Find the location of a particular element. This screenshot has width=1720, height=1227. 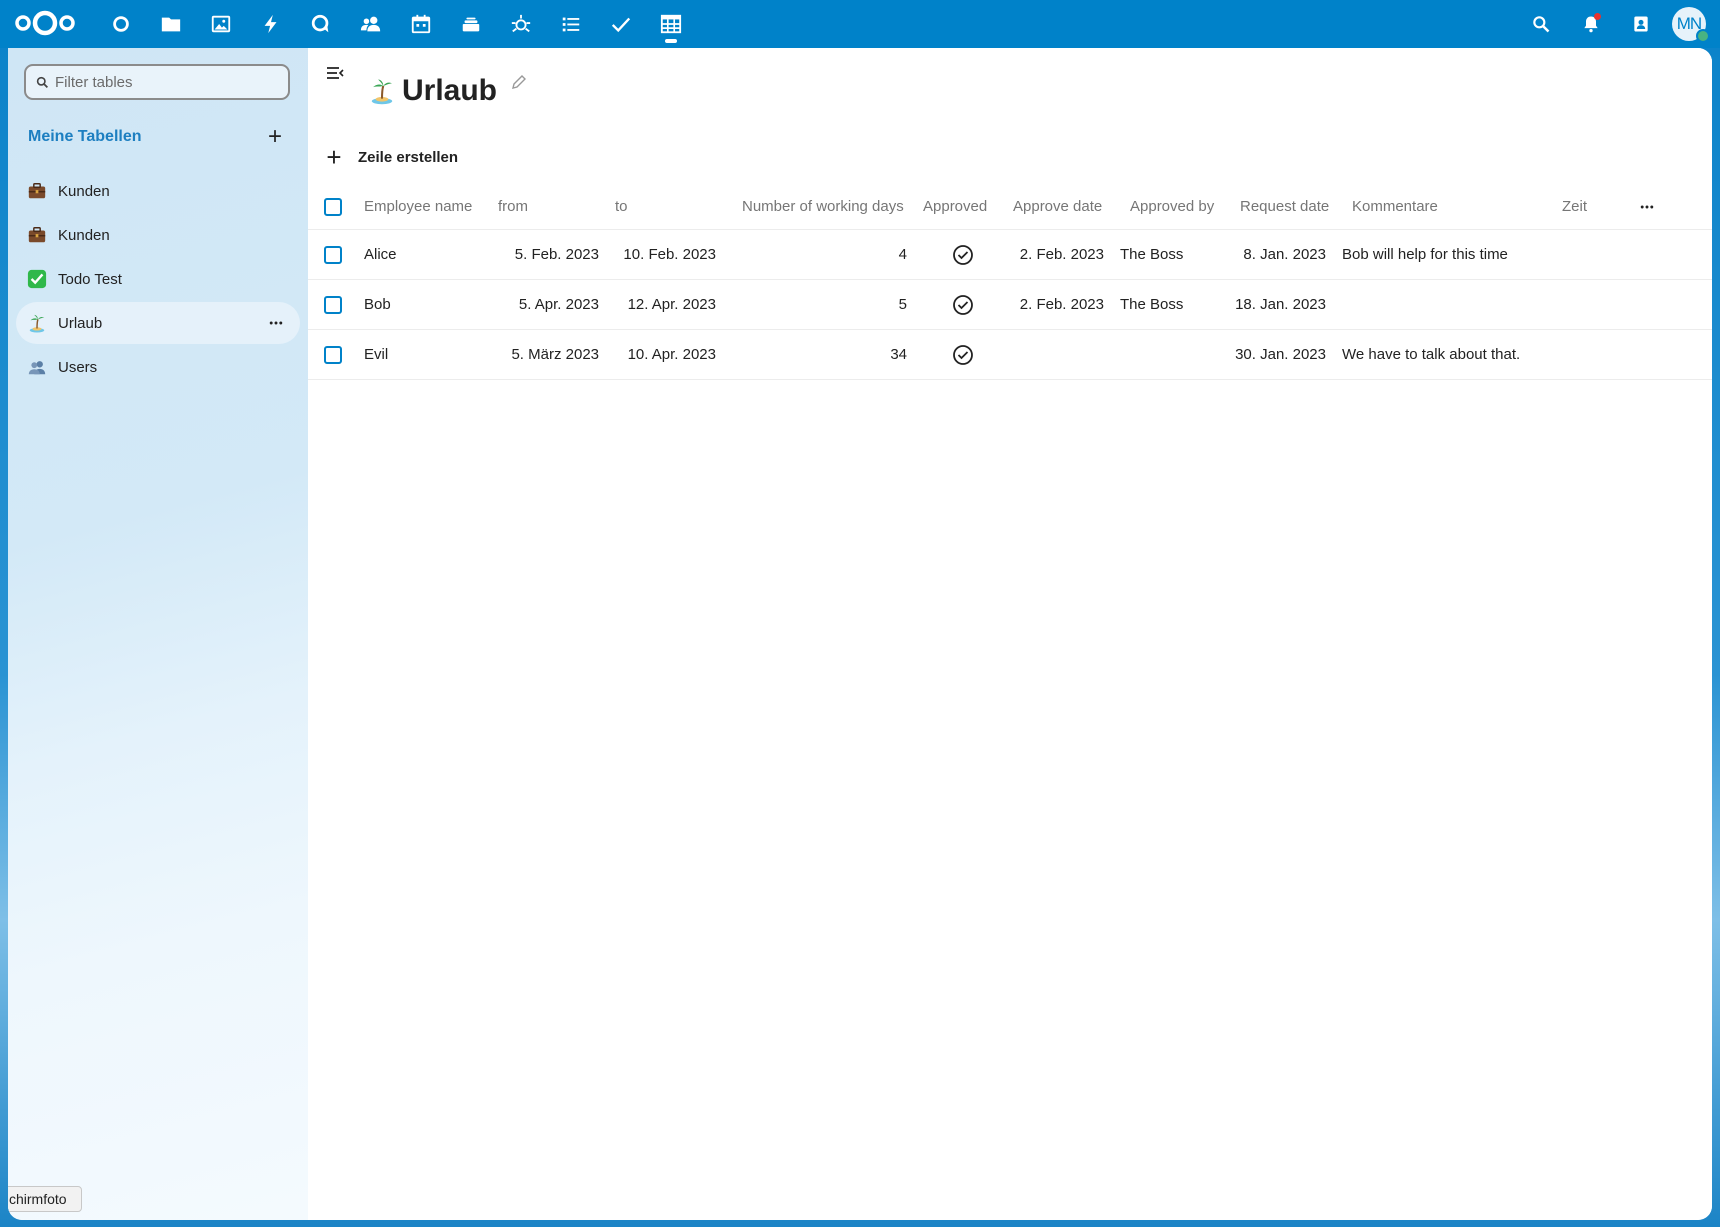

edit-pencil-icon is located at coordinates (519, 82).